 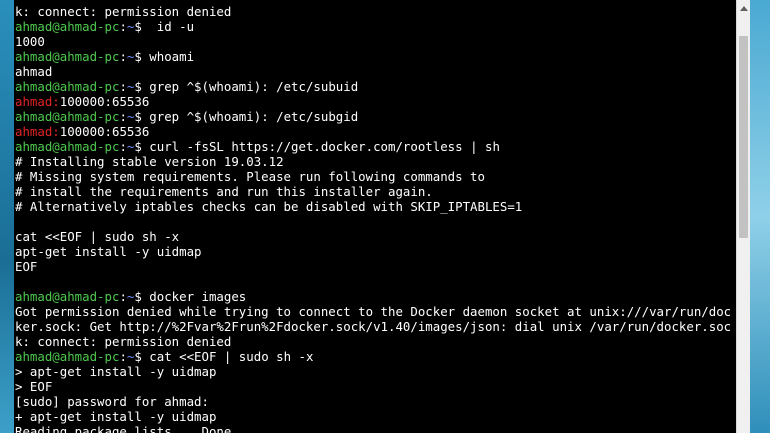 What do you see at coordinates (34, 386) in the screenshot?
I see `terminal-text: > EOF` at bounding box center [34, 386].